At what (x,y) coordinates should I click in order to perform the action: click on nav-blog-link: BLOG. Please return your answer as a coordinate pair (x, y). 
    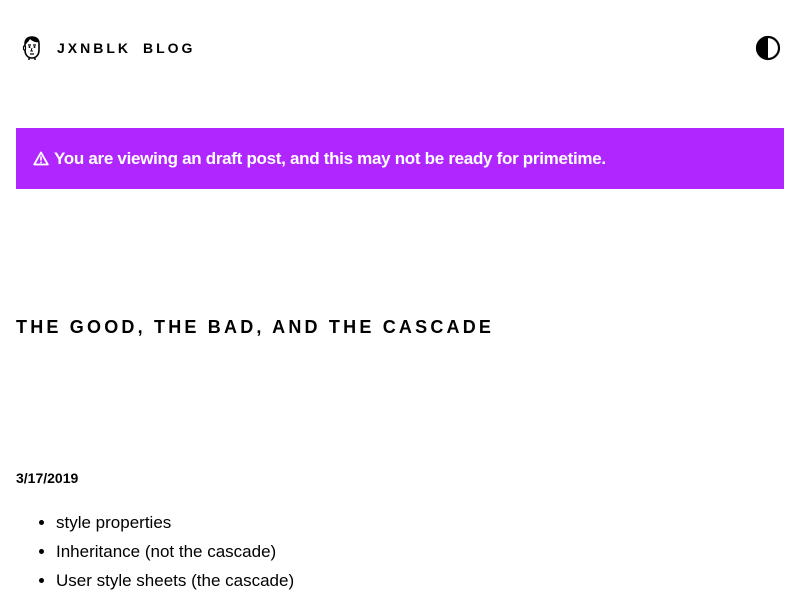
    Looking at the image, I should click on (169, 48).